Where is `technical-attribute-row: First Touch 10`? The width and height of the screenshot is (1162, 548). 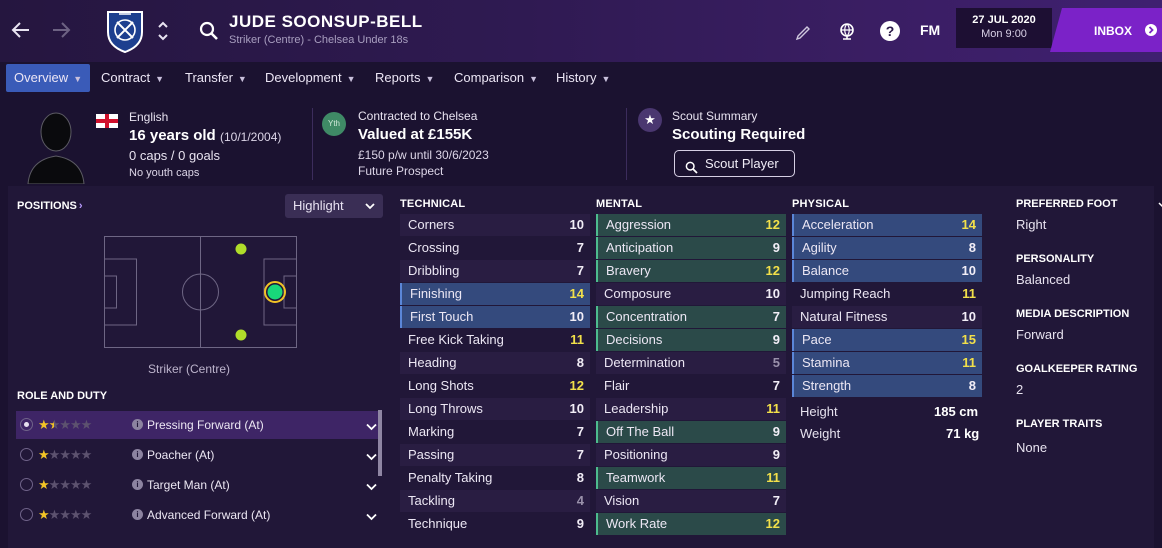 technical-attribute-row: First Touch 10 is located at coordinates (495, 317).